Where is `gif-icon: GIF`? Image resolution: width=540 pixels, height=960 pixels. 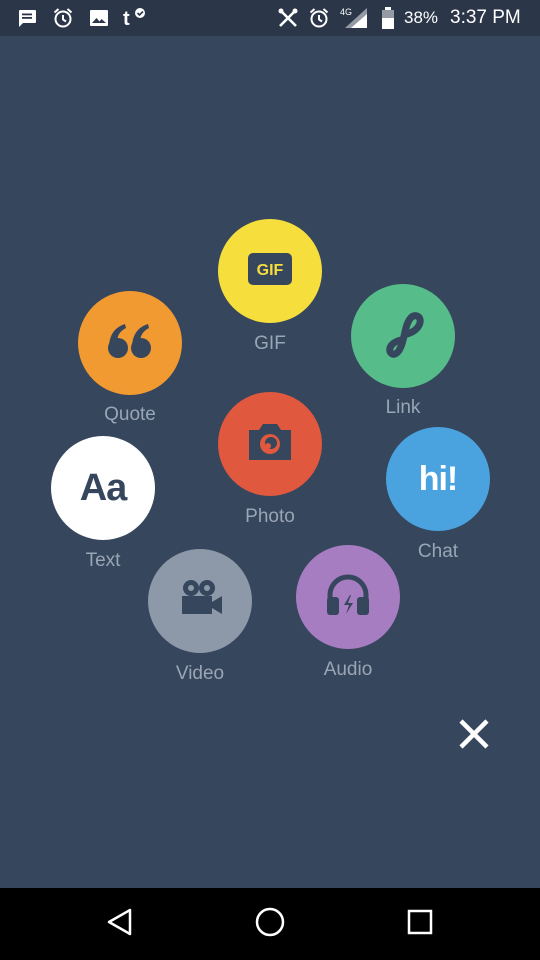 gif-icon: GIF is located at coordinates (270, 271).